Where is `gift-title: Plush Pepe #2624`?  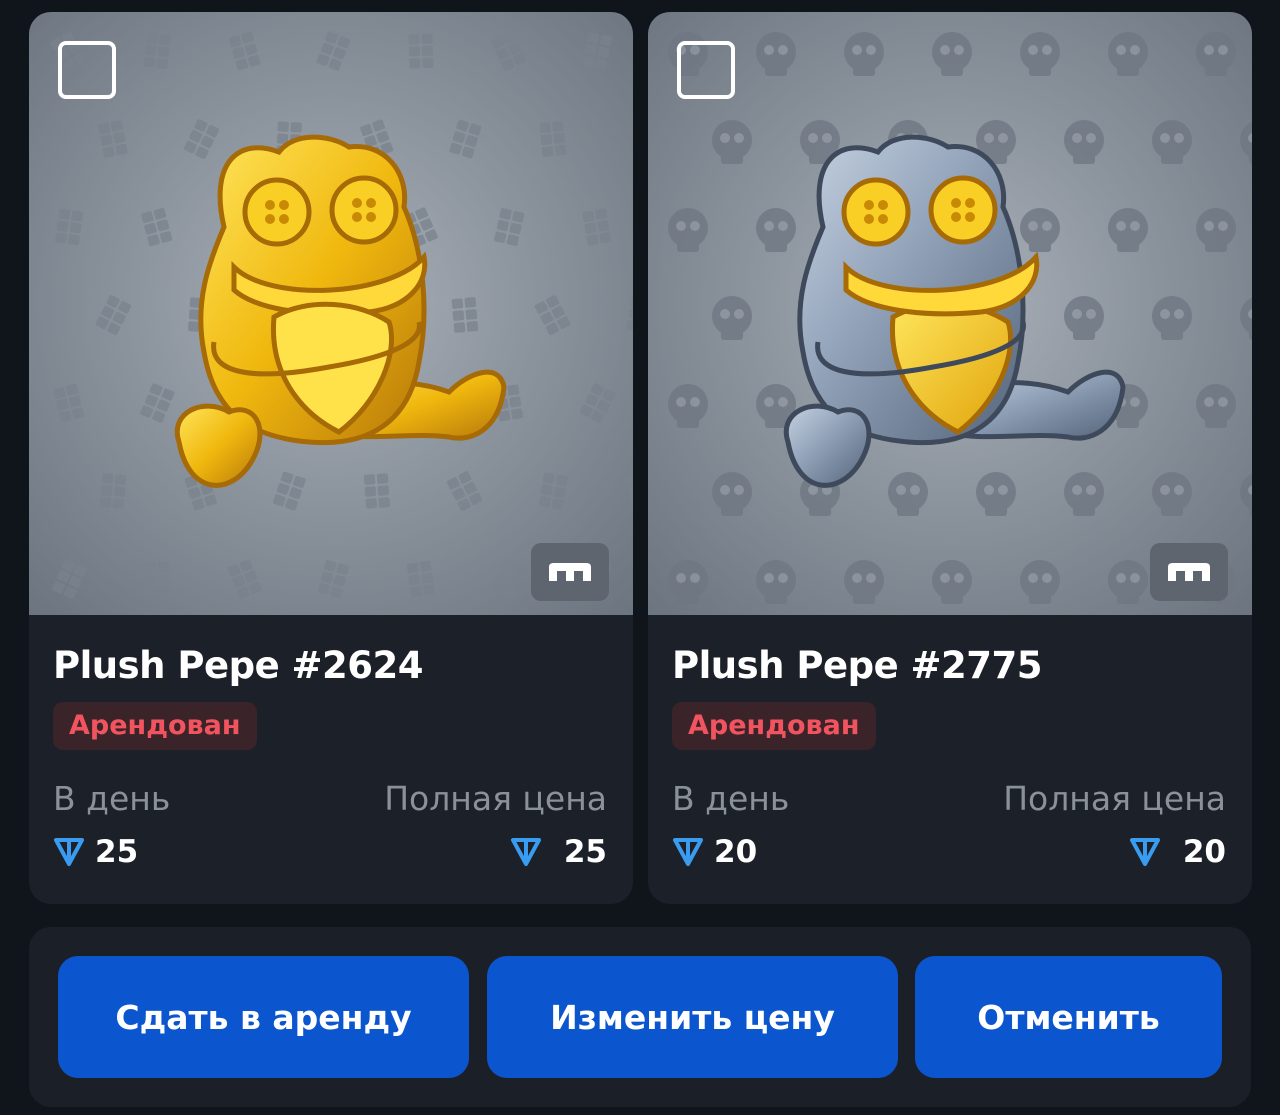 gift-title: Plush Pepe #2624 is located at coordinates (238, 665).